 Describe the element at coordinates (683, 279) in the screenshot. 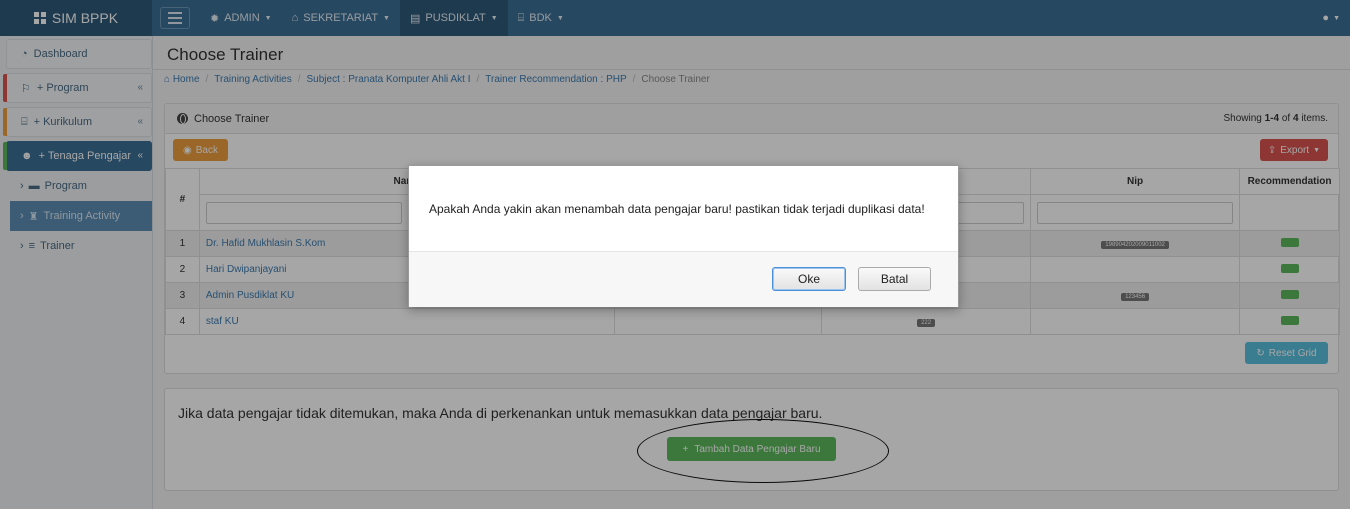

I see `dialog-footer: Oke Batal` at that location.